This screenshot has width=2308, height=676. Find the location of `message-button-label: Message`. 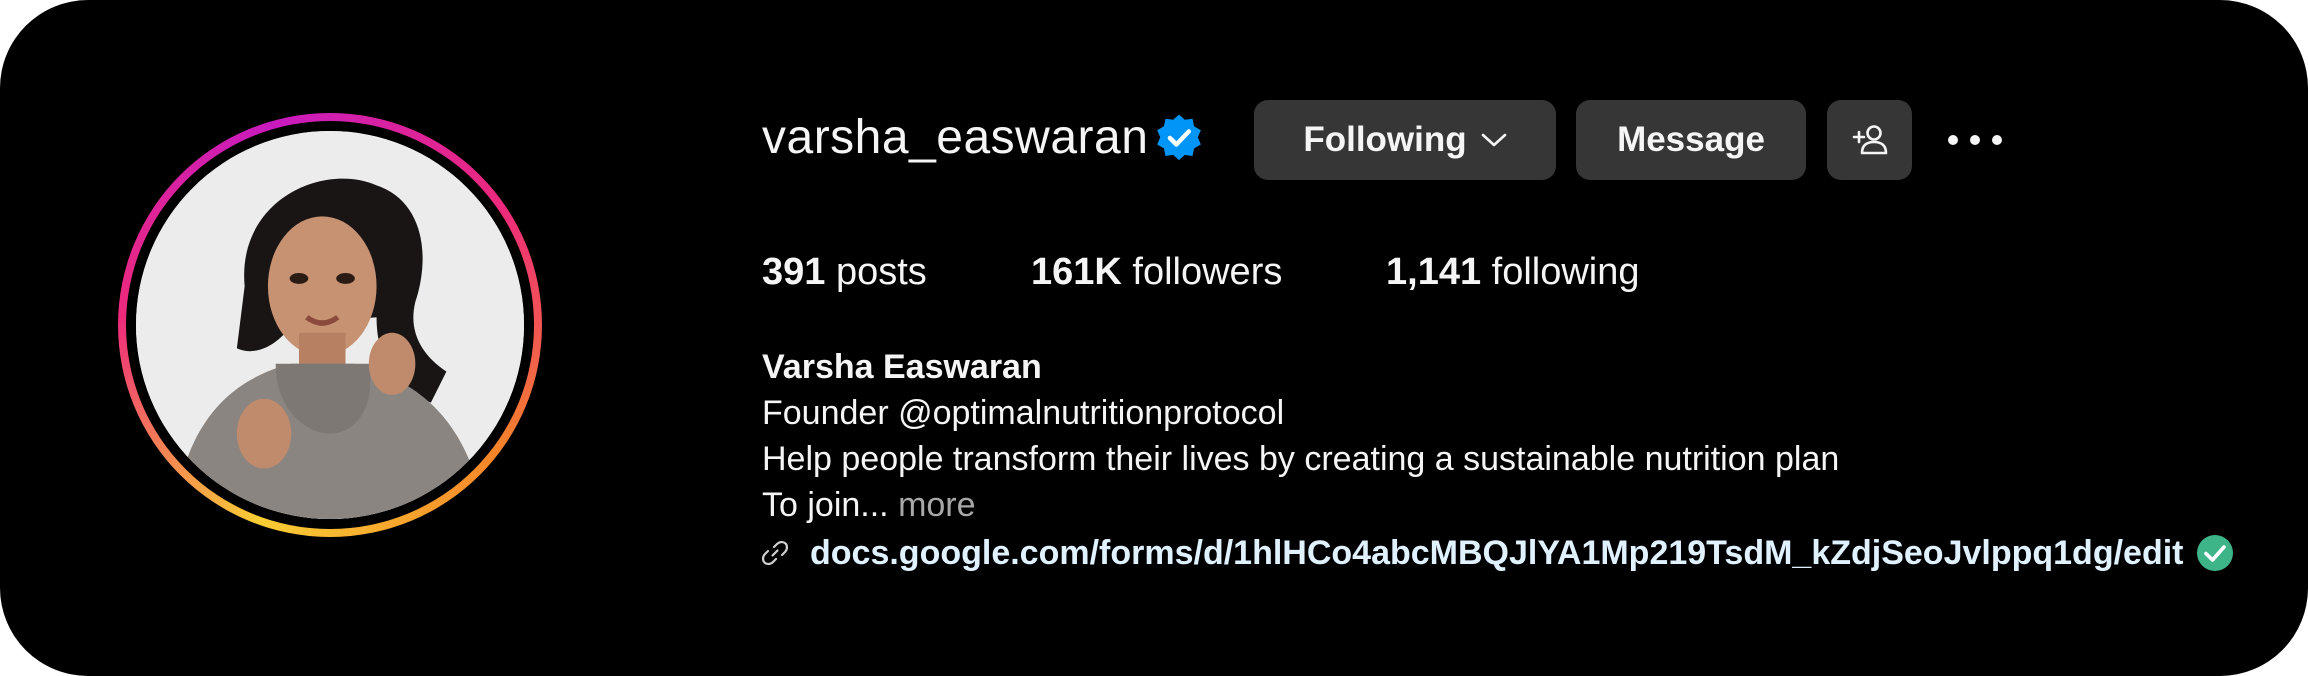

message-button-label: Message is located at coordinates (1691, 139).